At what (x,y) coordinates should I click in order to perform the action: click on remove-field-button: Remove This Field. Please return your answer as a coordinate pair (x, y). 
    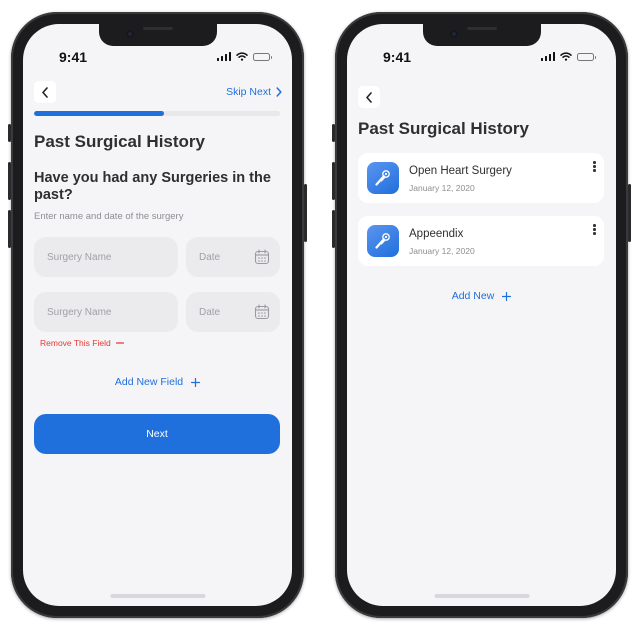
    Looking at the image, I should click on (82, 343).